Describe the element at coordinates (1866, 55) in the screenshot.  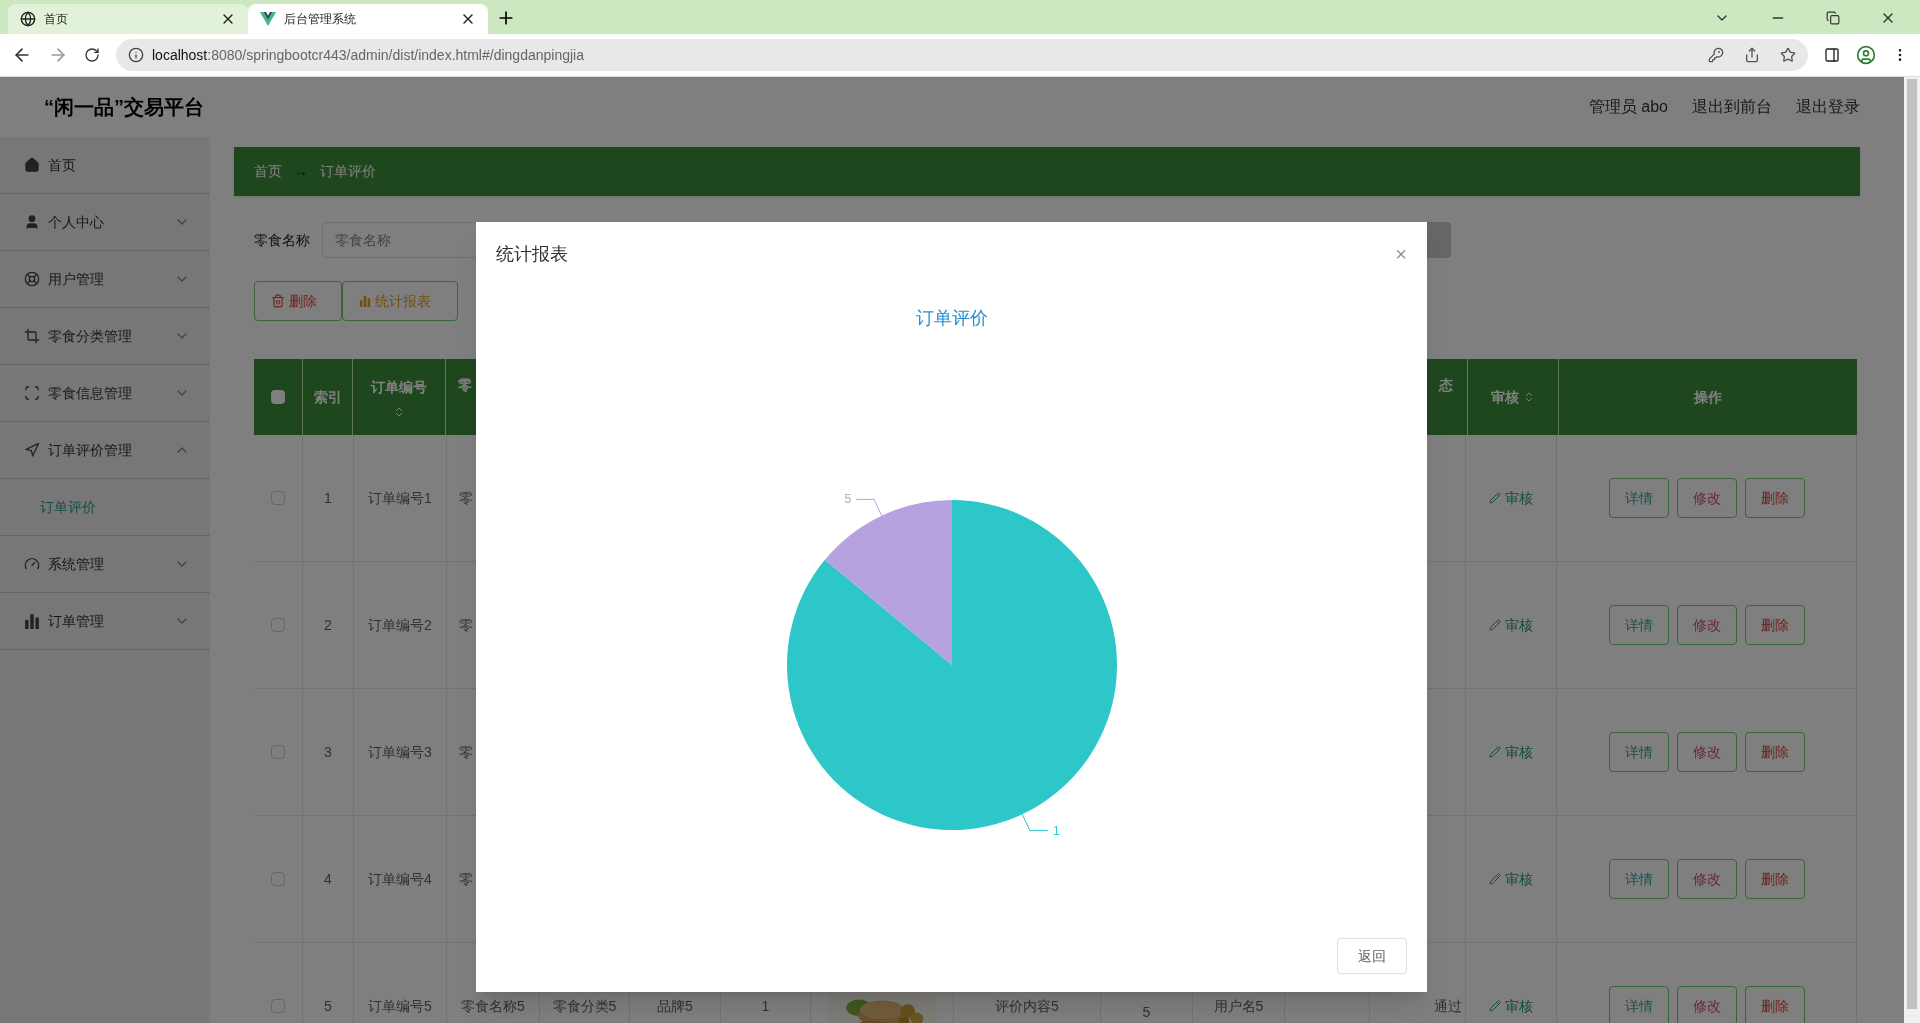
I see `profile-icon` at that location.